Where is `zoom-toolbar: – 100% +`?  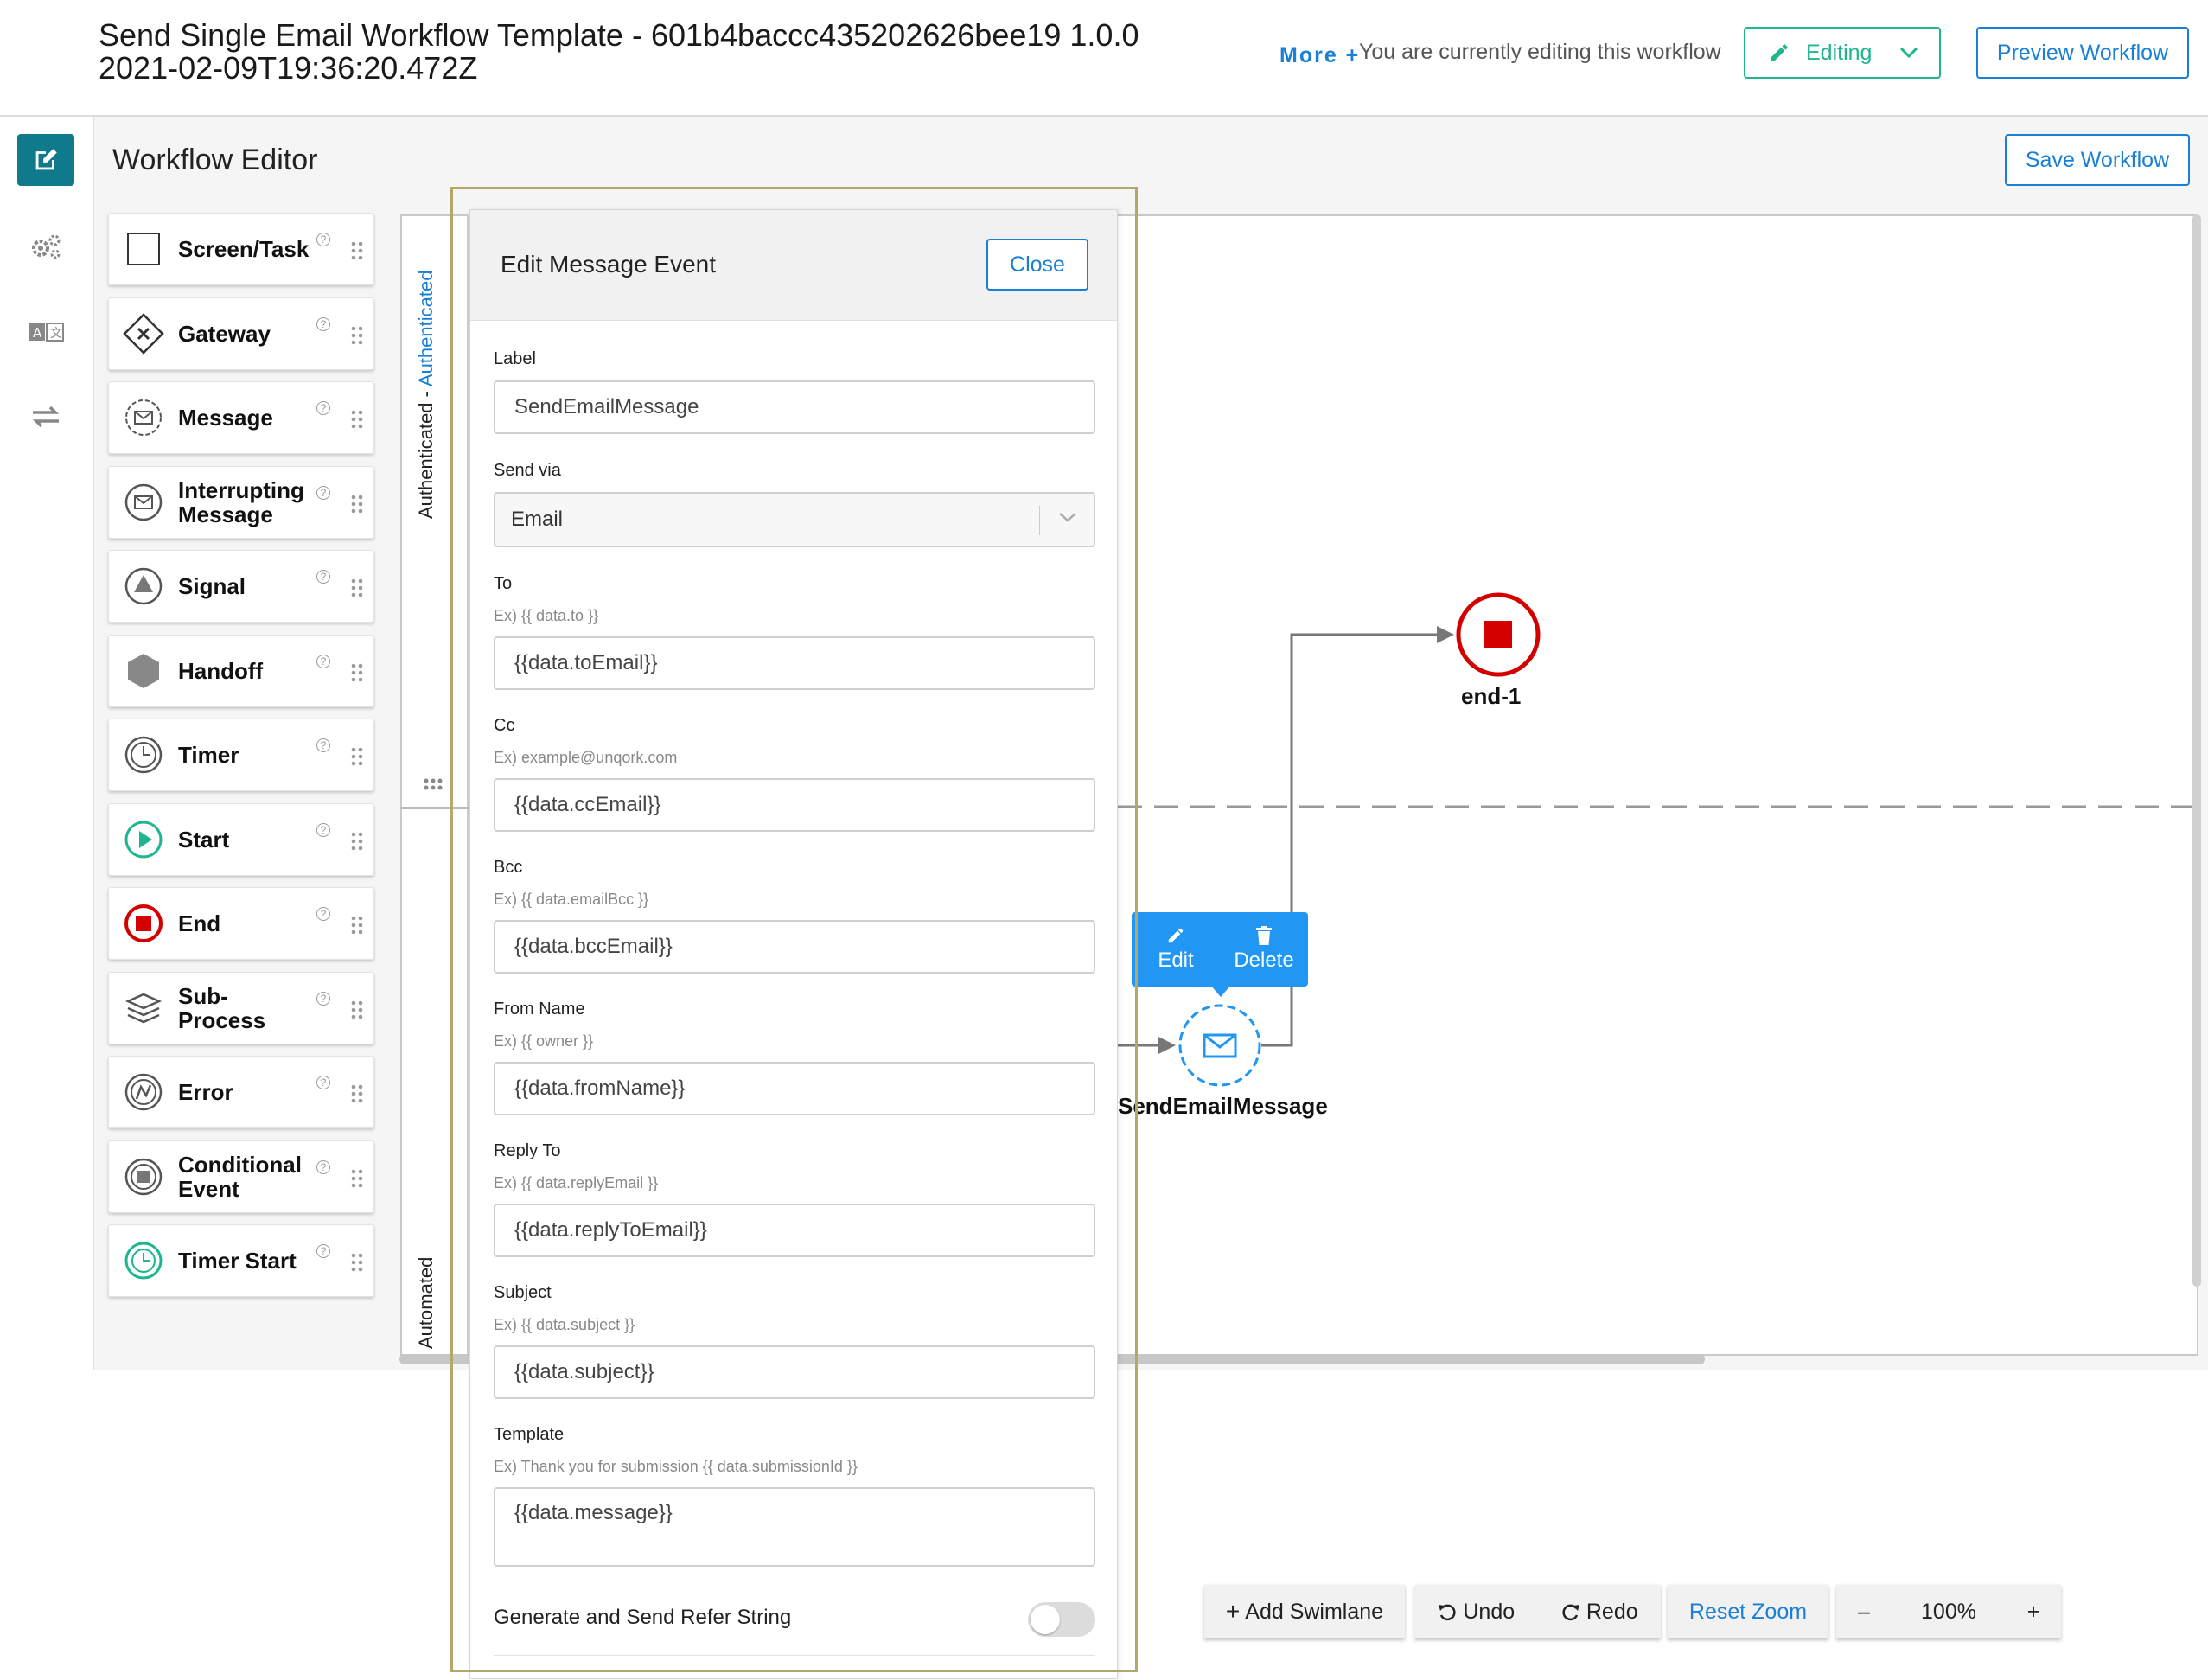 zoom-toolbar: – 100% + is located at coordinates (1948, 1611).